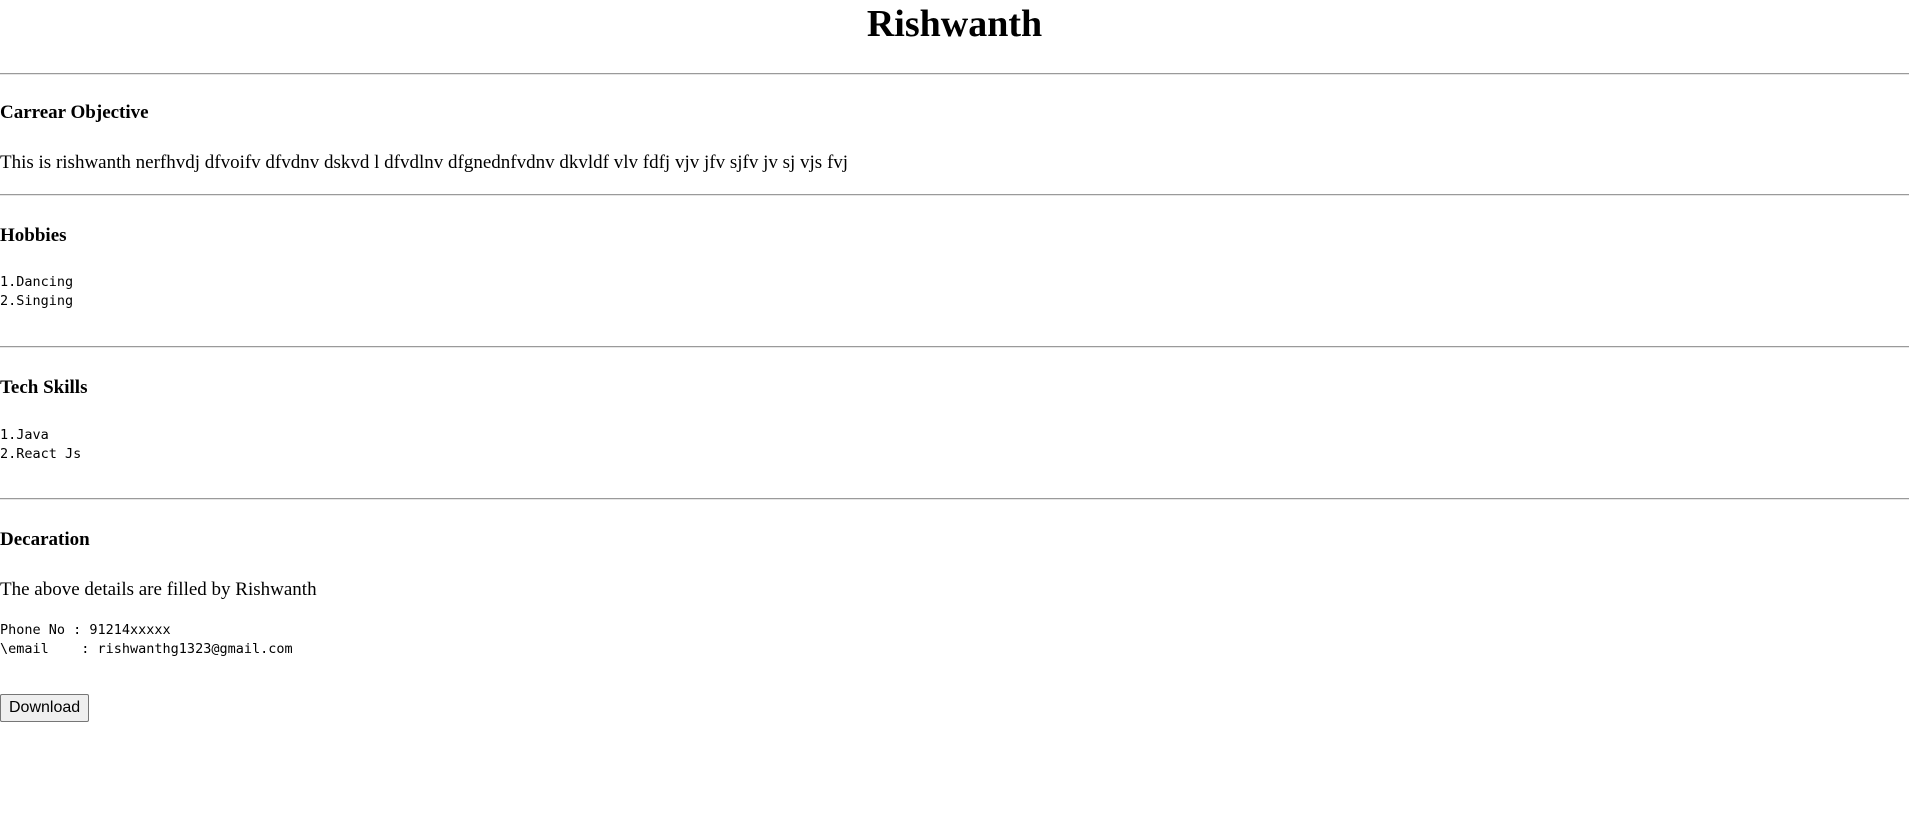  Describe the element at coordinates (41, 454) in the screenshot. I see `list-item: 2.React Js` at that location.